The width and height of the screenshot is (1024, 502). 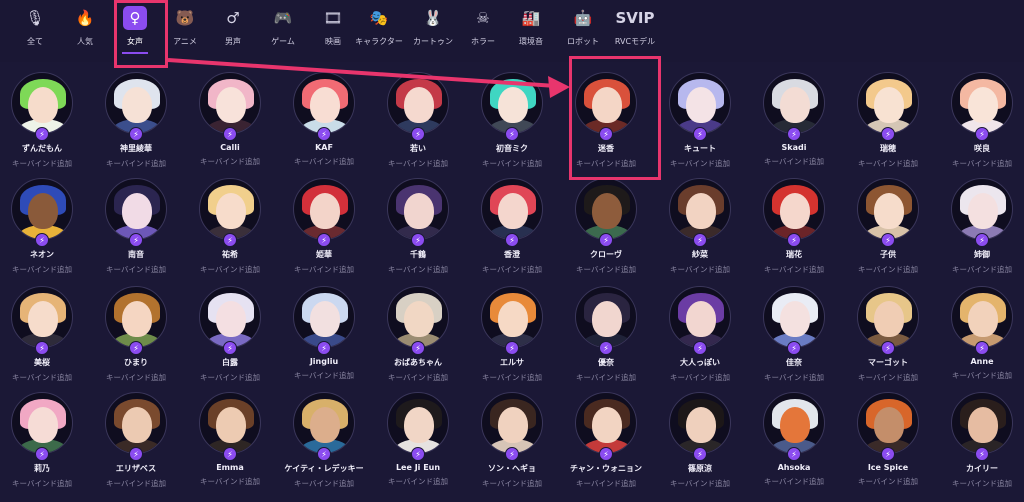 I want to click on voice-card: ⚡ 篠原涼 キーバインド追加, so click(x=700, y=447).